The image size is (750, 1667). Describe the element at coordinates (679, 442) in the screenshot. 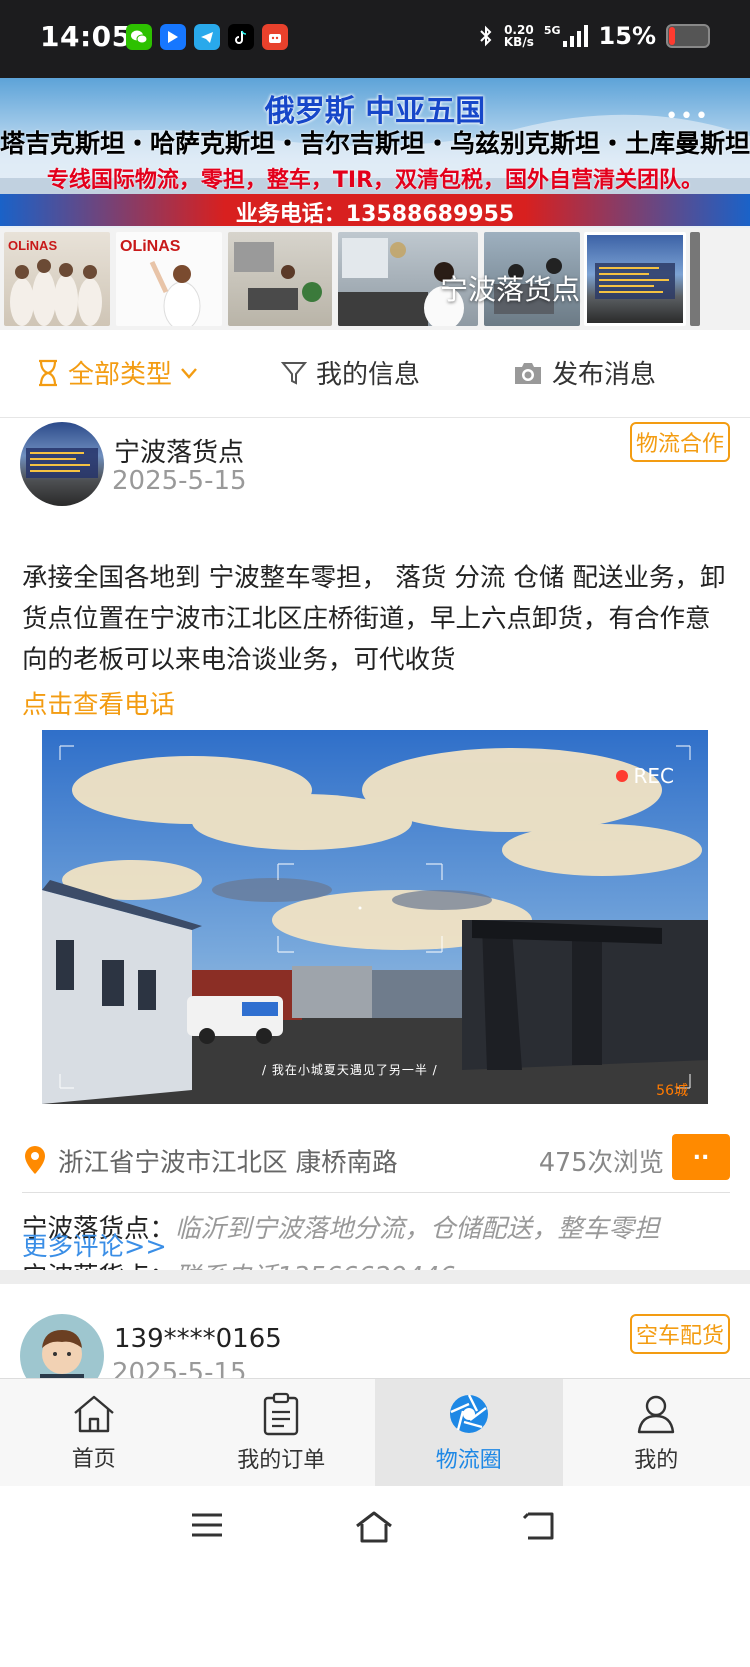

I see `post-category-tag: 物流合作` at that location.